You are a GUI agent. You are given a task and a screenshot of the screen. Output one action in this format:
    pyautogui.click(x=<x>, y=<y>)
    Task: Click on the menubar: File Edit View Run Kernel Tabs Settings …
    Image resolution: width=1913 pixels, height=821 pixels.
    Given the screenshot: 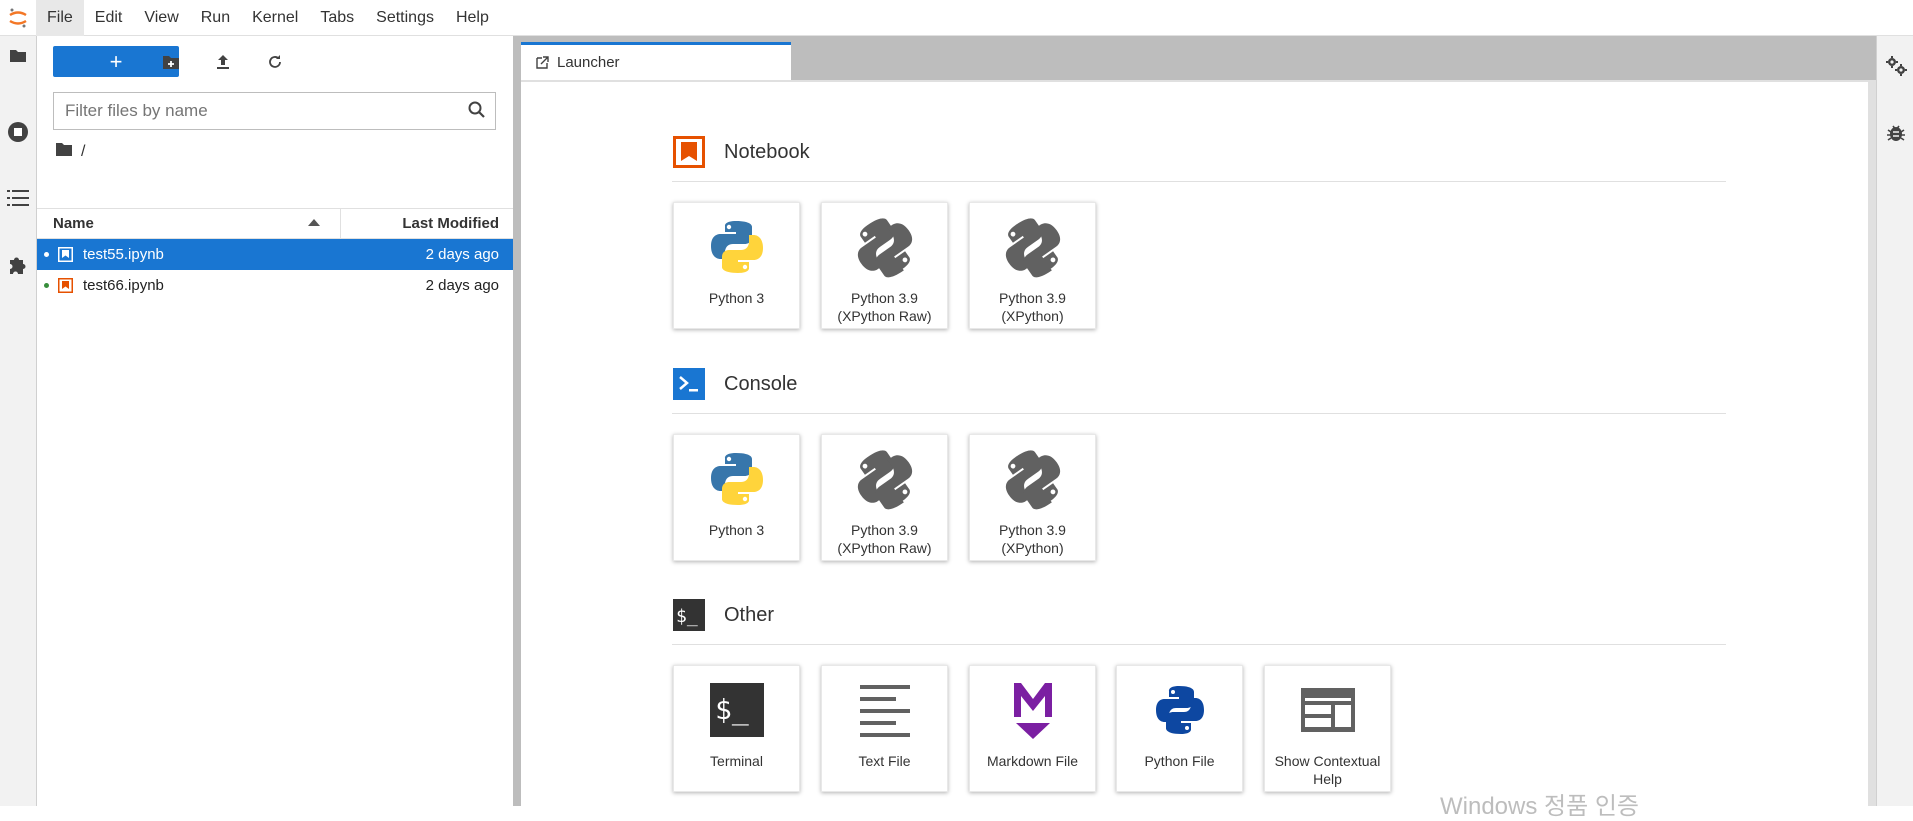 What is the action you would take?
    pyautogui.click(x=956, y=18)
    